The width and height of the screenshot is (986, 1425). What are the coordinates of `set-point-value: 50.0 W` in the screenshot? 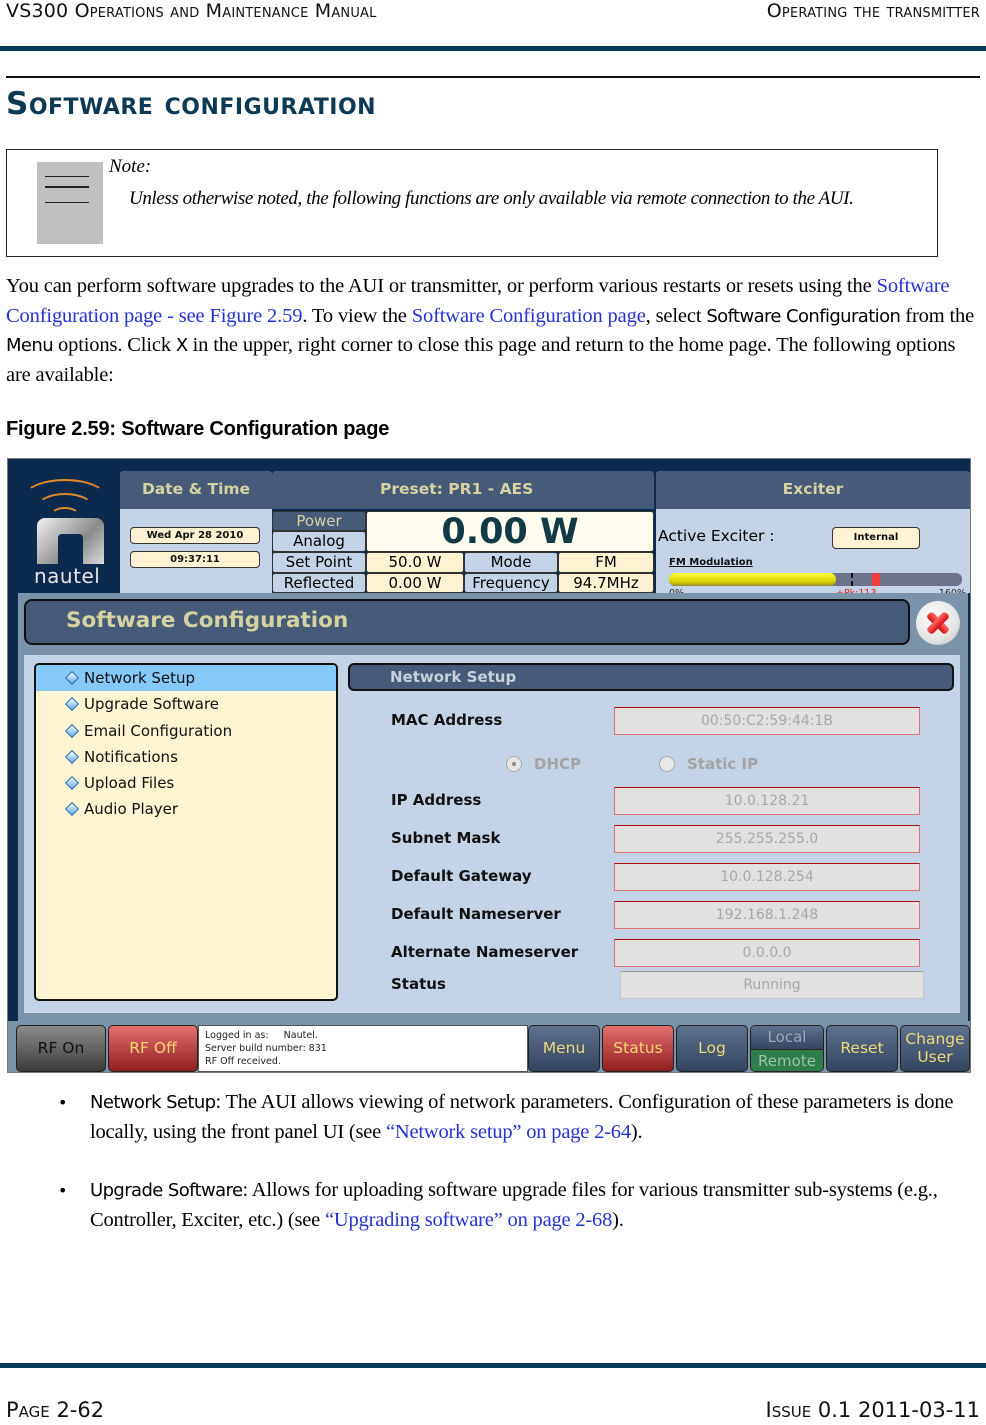 It's located at (415, 562).